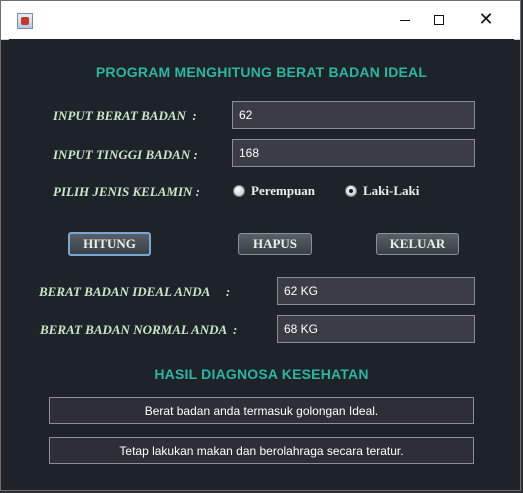 The height and width of the screenshot is (493, 523). I want to click on diagnosis-heading: HASIL DIAGNOSA KESEHATAN, so click(261, 374).